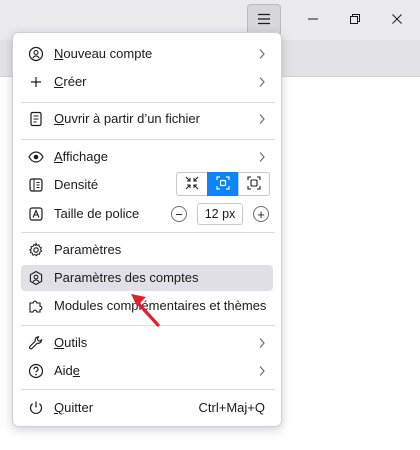 The height and width of the screenshot is (450, 420). What do you see at coordinates (147, 157) in the screenshot?
I see `menu-item-view: Affichage` at bounding box center [147, 157].